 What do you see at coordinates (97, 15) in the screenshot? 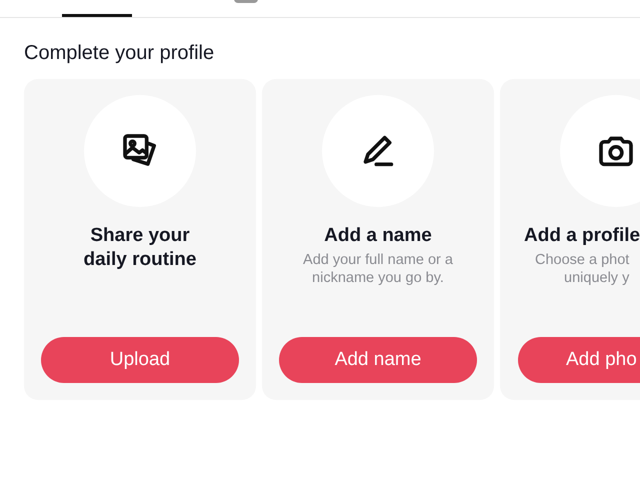
I see `active-tab-indicator` at bounding box center [97, 15].